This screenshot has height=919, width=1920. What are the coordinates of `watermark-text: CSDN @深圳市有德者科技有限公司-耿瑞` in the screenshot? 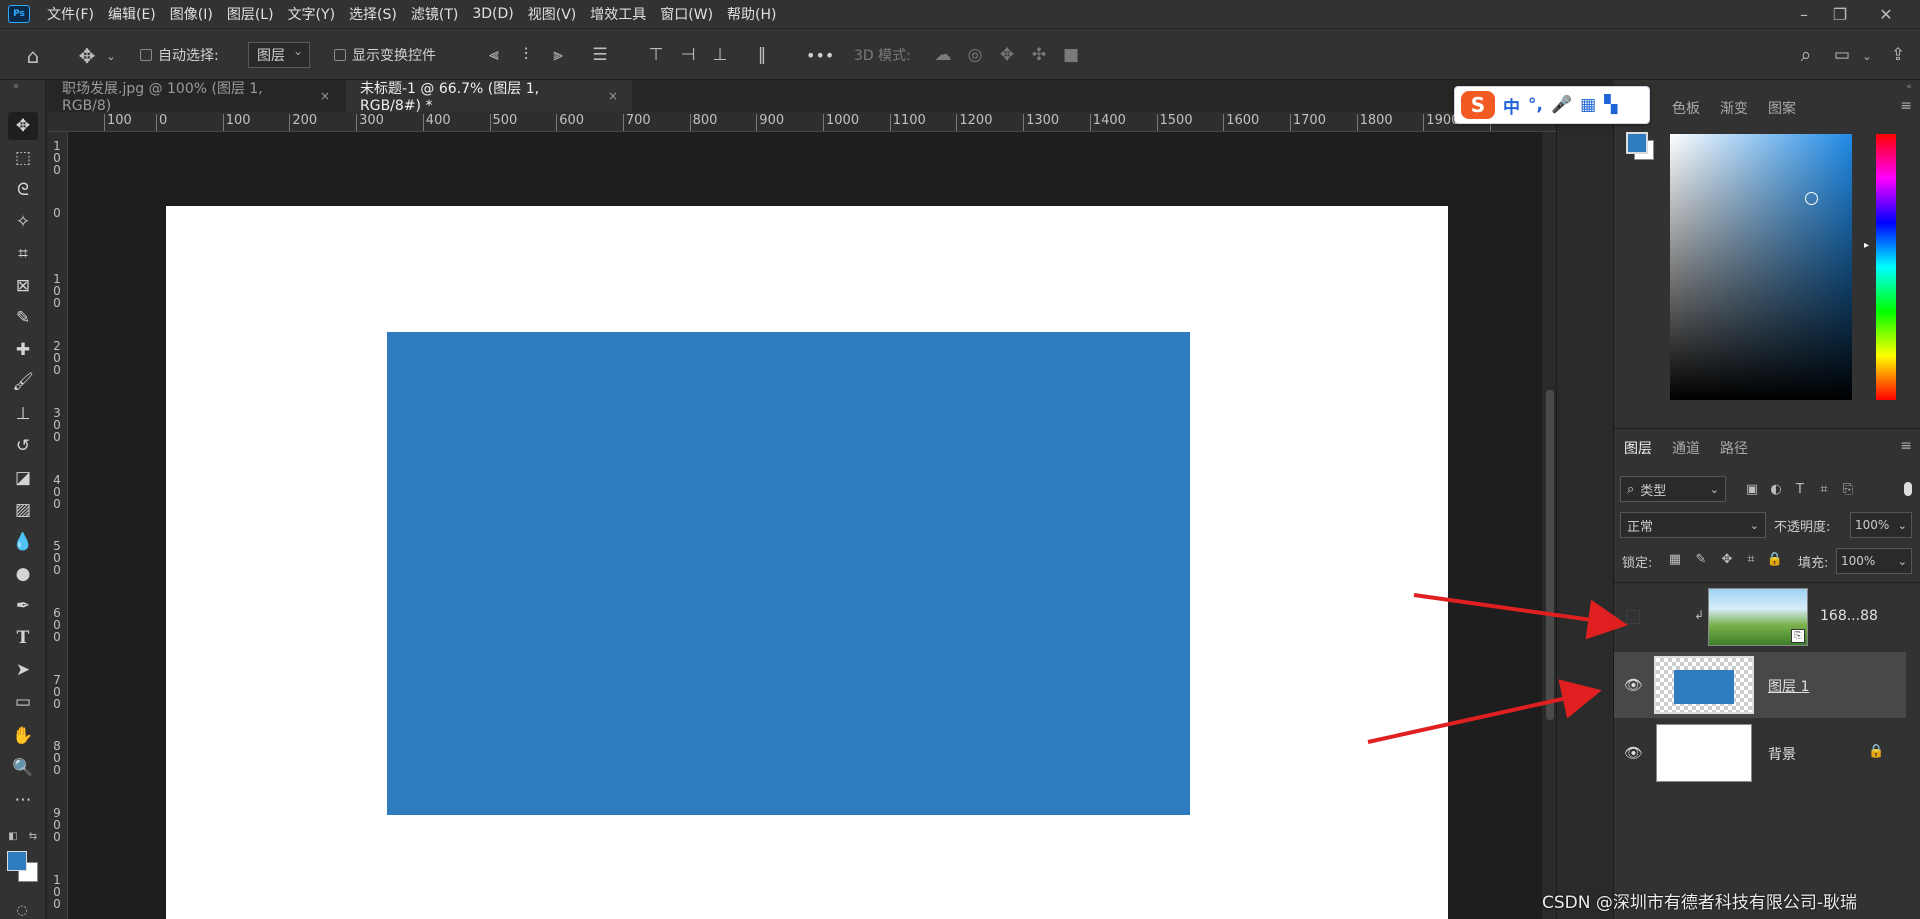 It's located at (1700, 903).